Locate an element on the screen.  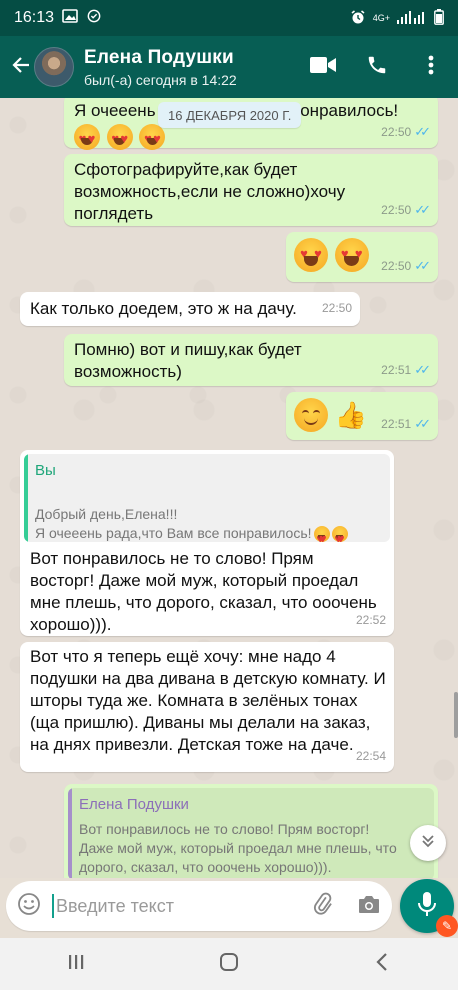
message-input is located at coordinates (176, 906).